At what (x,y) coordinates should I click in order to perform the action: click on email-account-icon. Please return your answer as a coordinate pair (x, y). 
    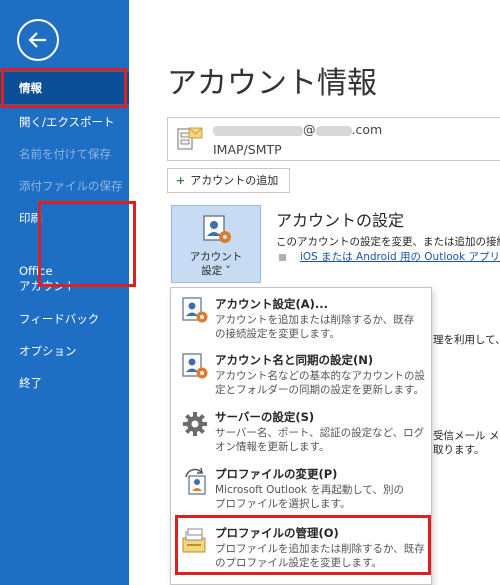
    Looking at the image, I should click on (190, 138).